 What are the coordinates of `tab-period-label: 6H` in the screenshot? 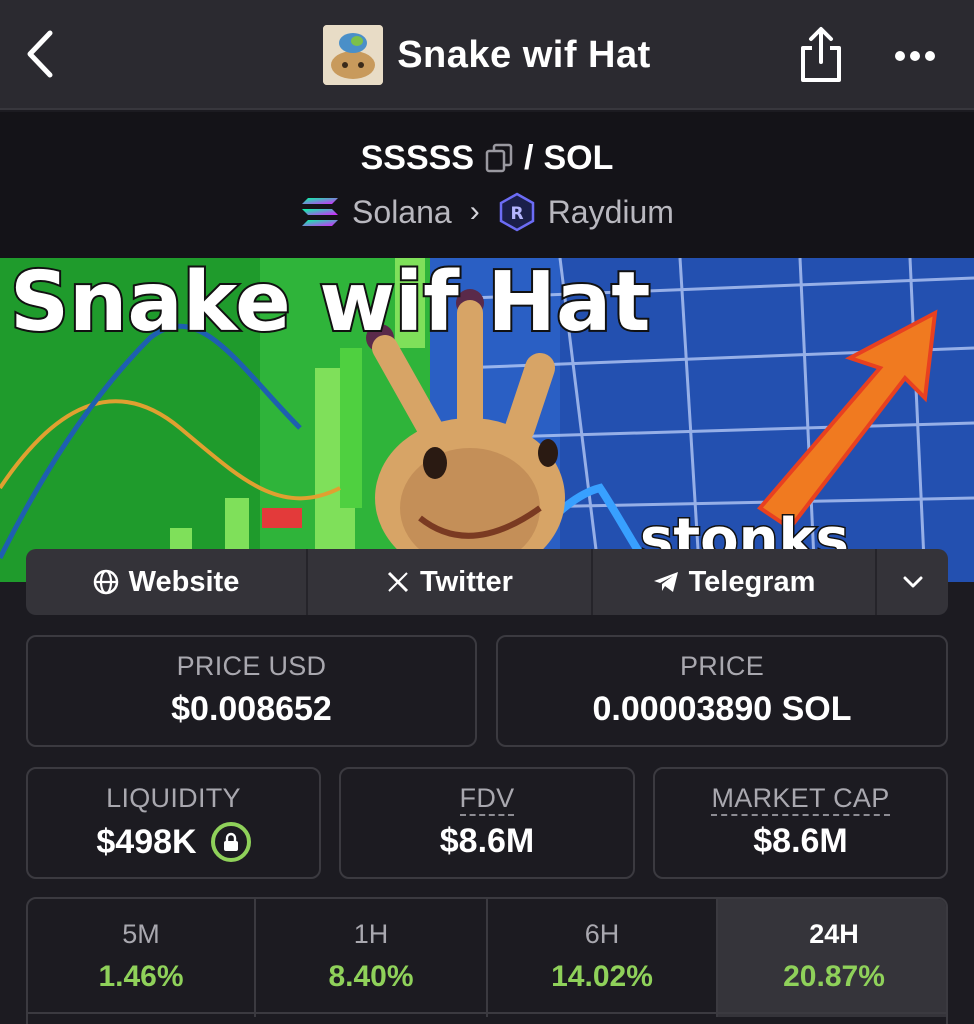 It's located at (602, 934).